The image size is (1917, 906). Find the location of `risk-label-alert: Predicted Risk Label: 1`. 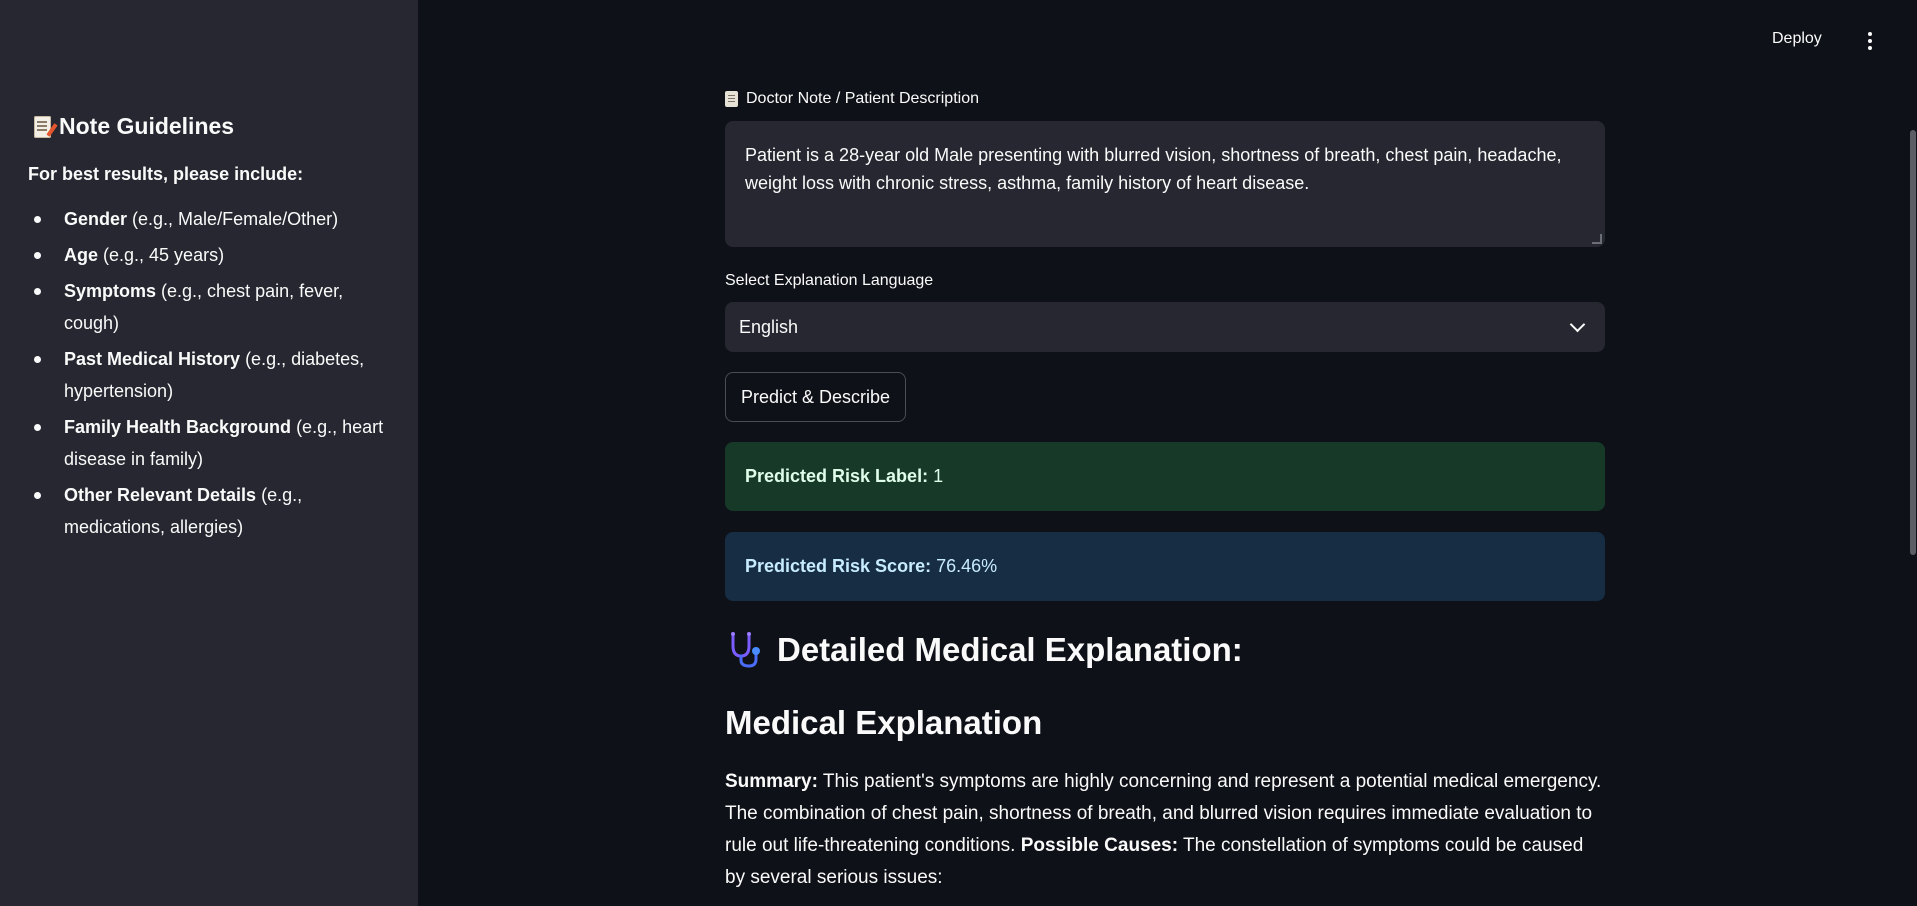

risk-label-alert: Predicted Risk Label: 1 is located at coordinates (1165, 476).